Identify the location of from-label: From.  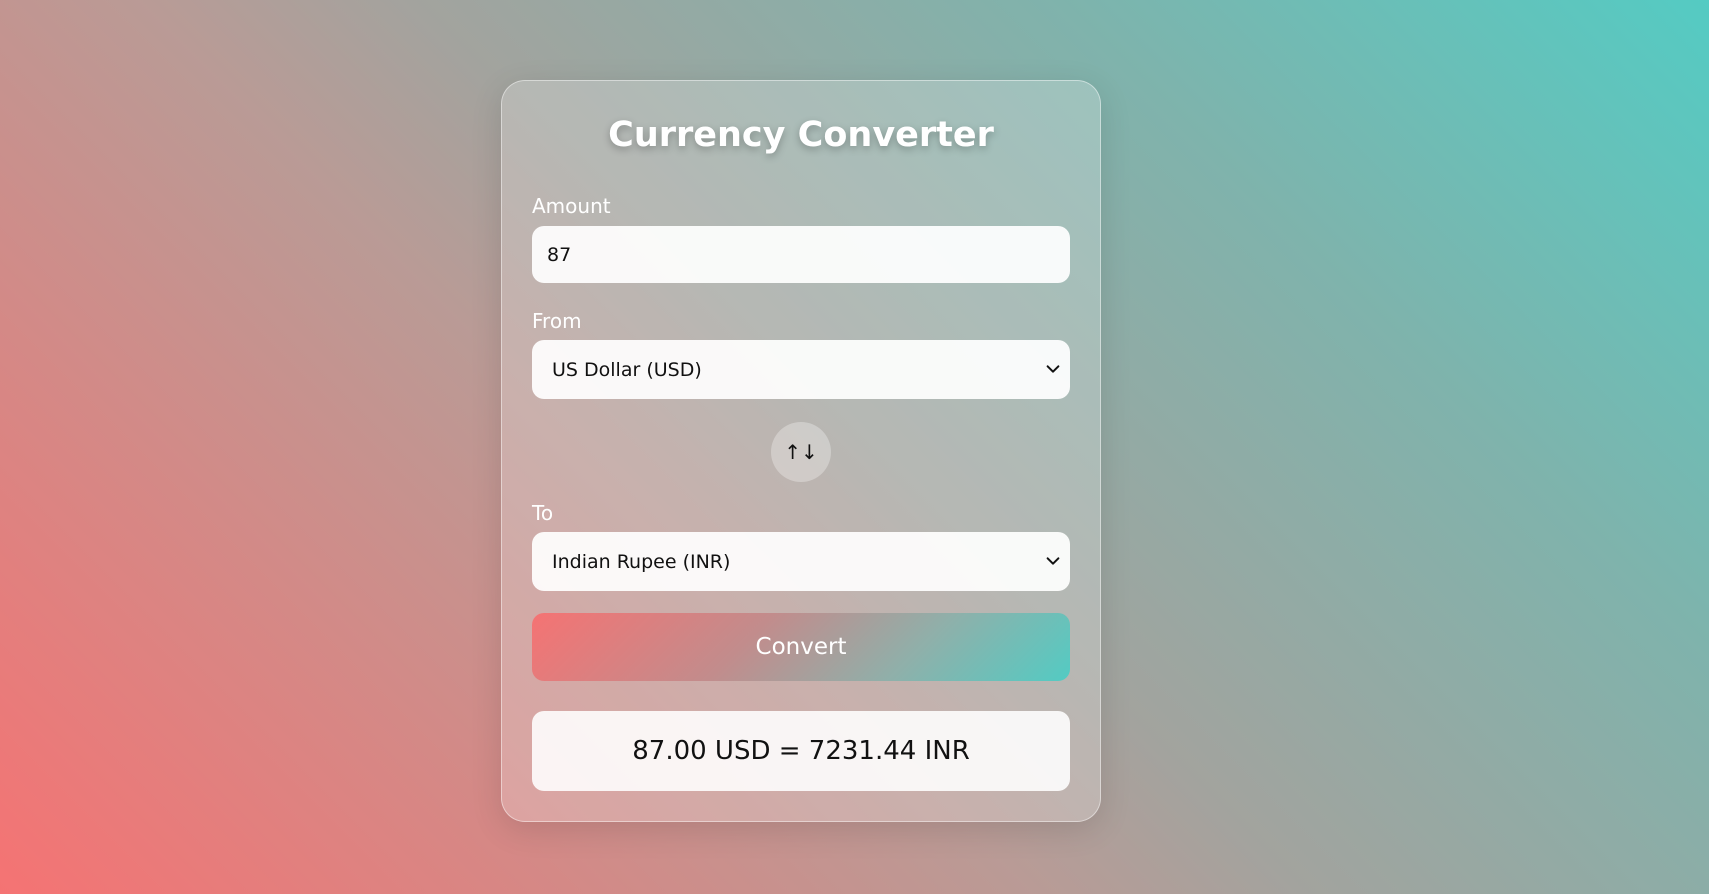
(557, 321).